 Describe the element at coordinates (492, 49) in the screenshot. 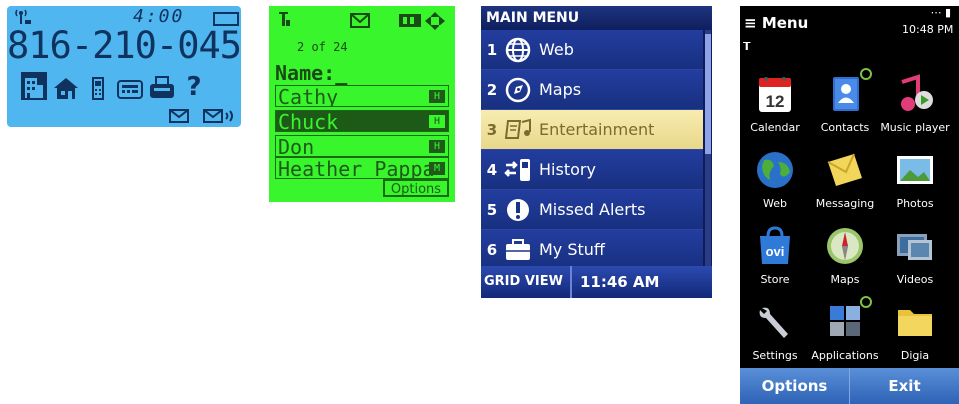

I see `item-number: 1` at that location.